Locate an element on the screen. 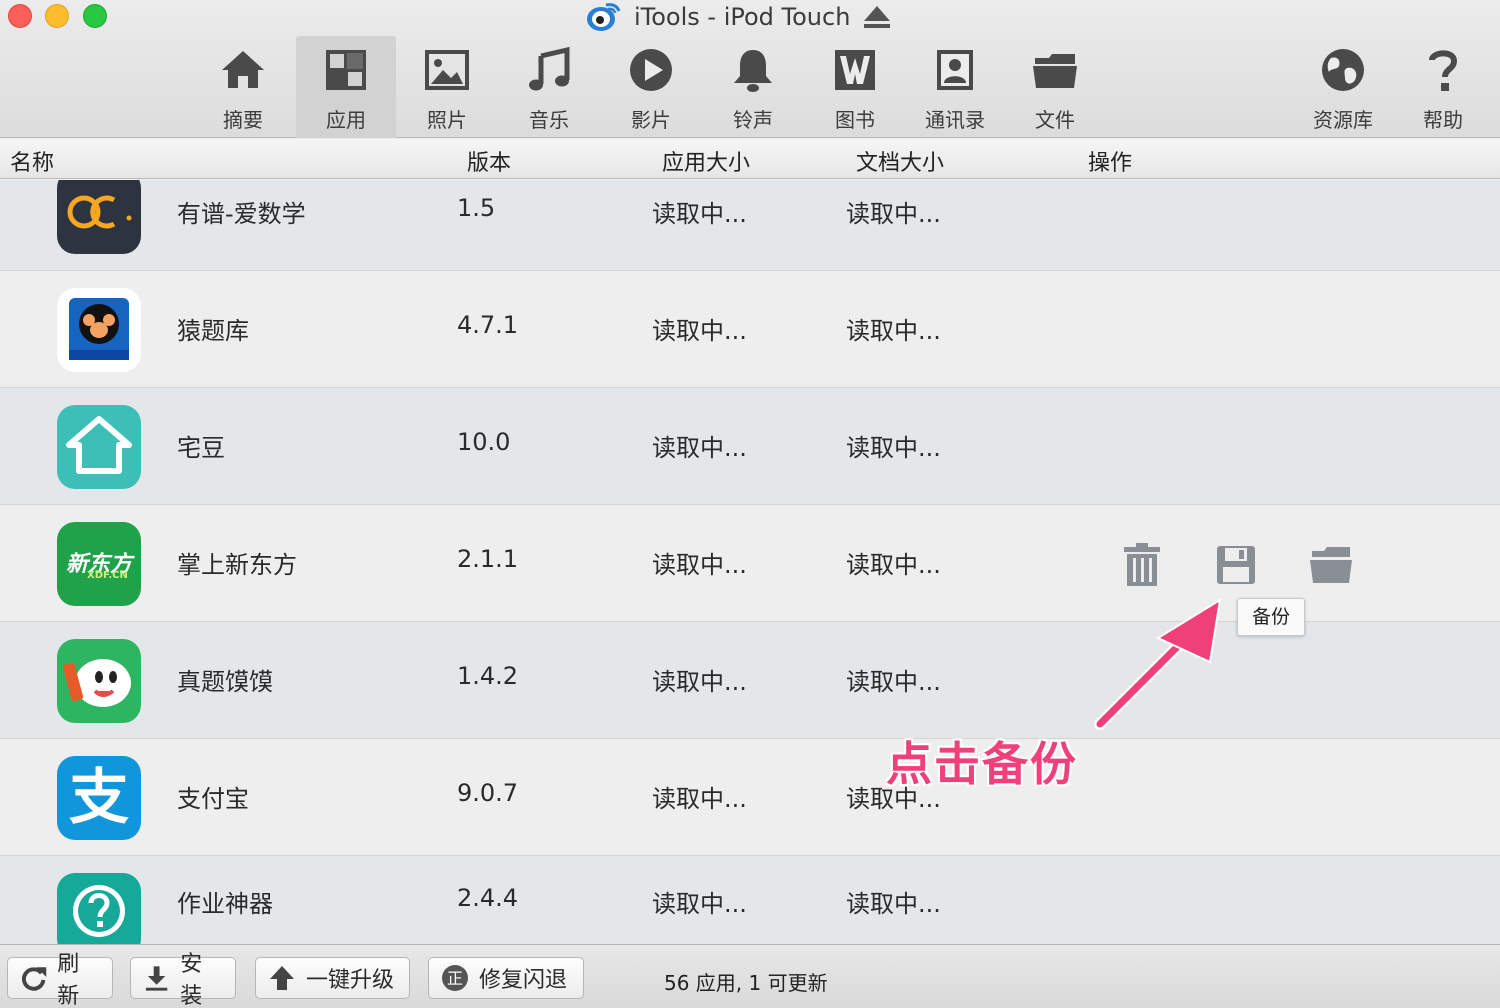  itools-logo-icon is located at coordinates (604, 17).